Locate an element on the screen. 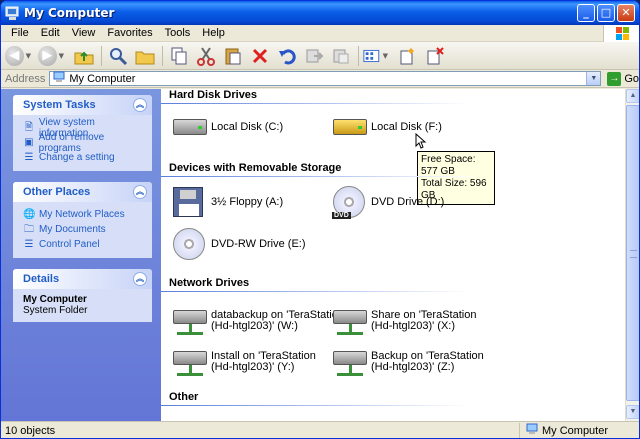  address-input: My Computer ▼ is located at coordinates (325, 78).